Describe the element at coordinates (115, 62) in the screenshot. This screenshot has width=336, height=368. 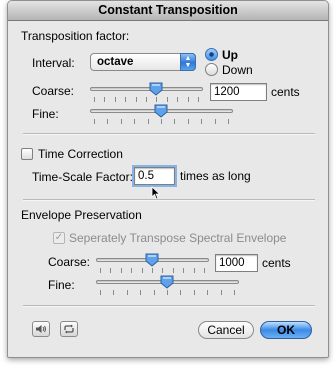
I see `interval-value: octave` at that location.